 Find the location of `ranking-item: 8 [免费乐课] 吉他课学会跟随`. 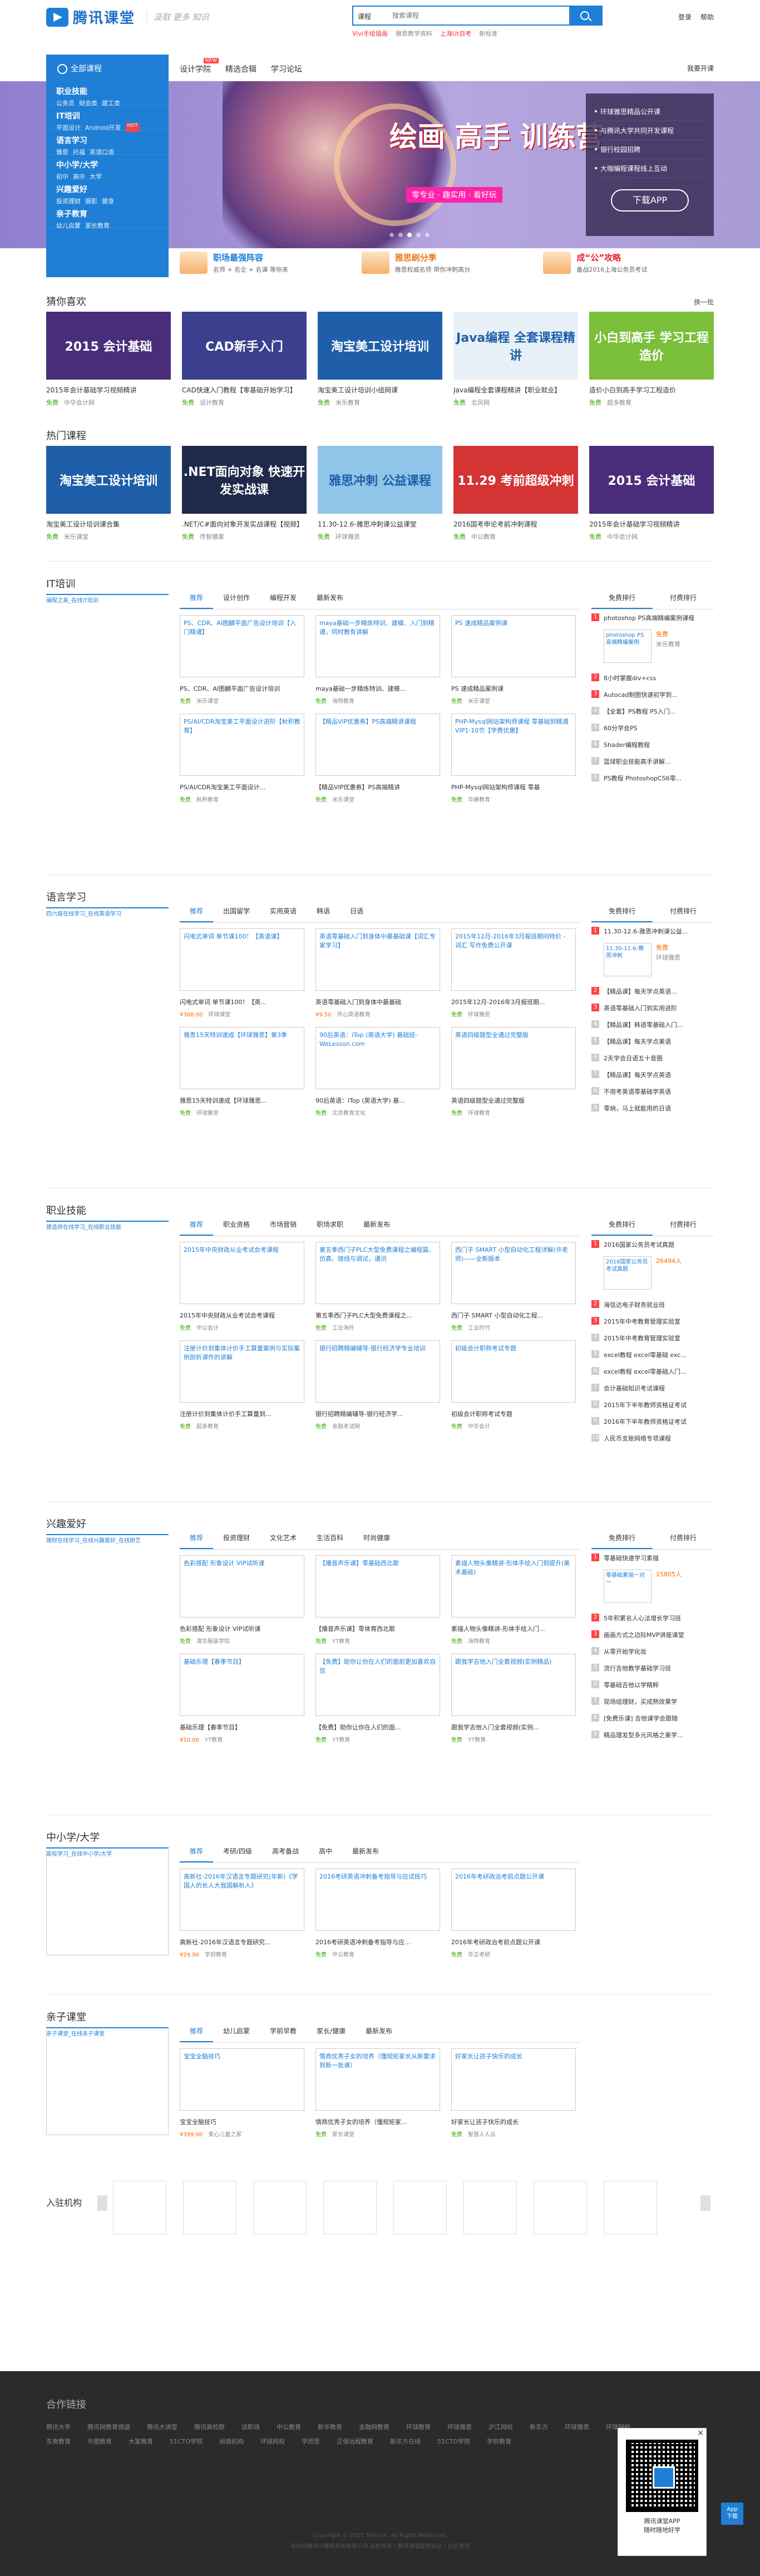

ranking-item: 8 [免费乐课] 吉他课学会跟随 is located at coordinates (652, 1718).